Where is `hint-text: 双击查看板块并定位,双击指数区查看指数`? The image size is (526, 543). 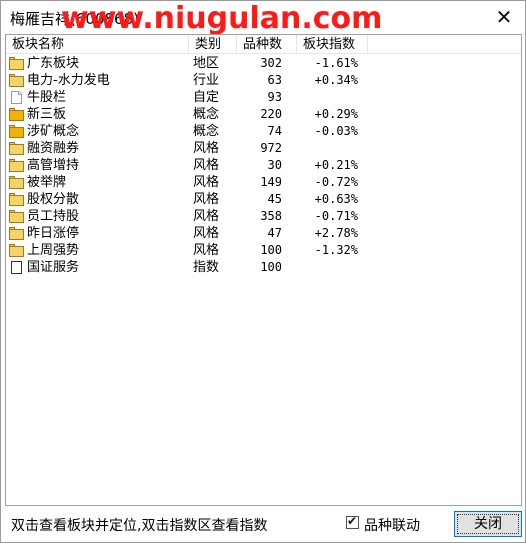
hint-text: 双击查看板块并定位,双击指数区查看指数 is located at coordinates (139, 526).